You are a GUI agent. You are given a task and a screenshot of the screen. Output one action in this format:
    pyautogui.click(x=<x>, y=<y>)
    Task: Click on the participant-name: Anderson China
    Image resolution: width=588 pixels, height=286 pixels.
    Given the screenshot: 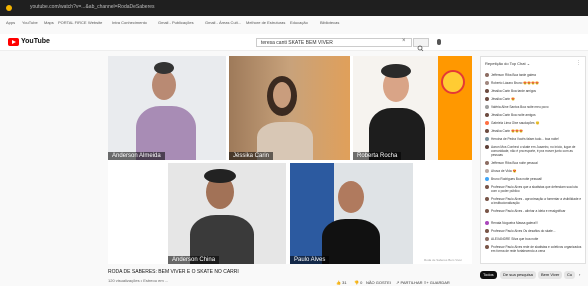 What is the action you would take?
    pyautogui.click(x=194, y=260)
    